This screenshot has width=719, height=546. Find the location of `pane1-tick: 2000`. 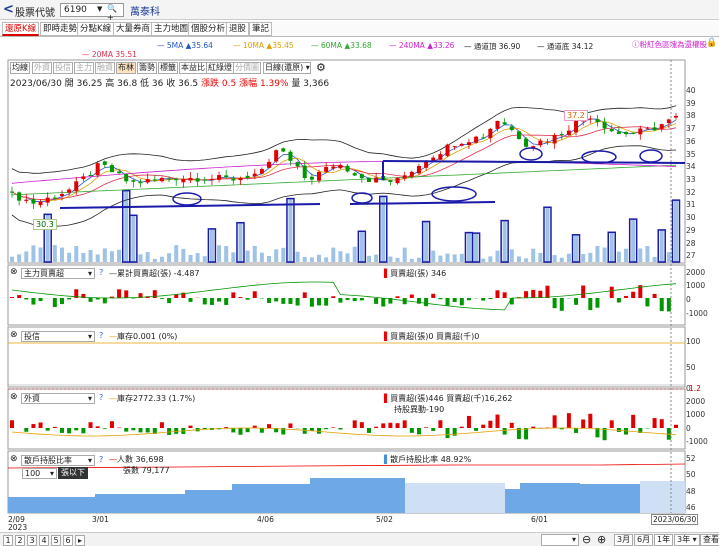

pane1-tick: 2000 is located at coordinates (696, 272).